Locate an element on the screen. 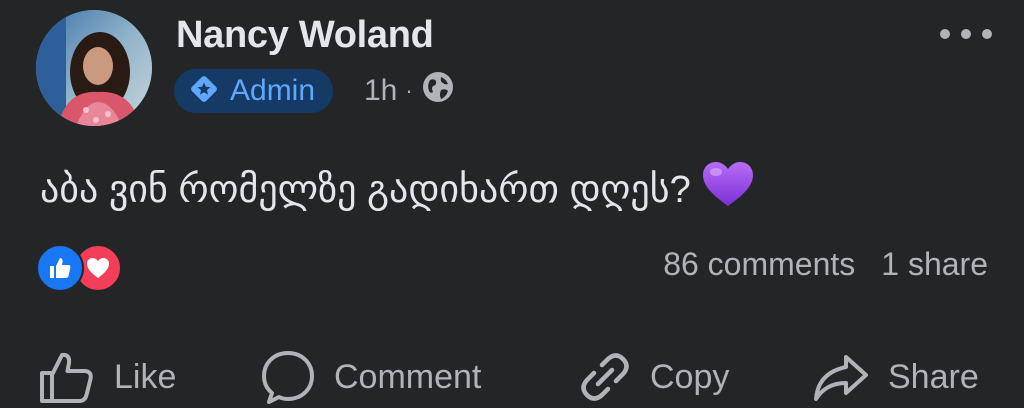 The height and width of the screenshot is (408, 1024). engagement-counts: 86 comments 1 share is located at coordinates (825, 264).